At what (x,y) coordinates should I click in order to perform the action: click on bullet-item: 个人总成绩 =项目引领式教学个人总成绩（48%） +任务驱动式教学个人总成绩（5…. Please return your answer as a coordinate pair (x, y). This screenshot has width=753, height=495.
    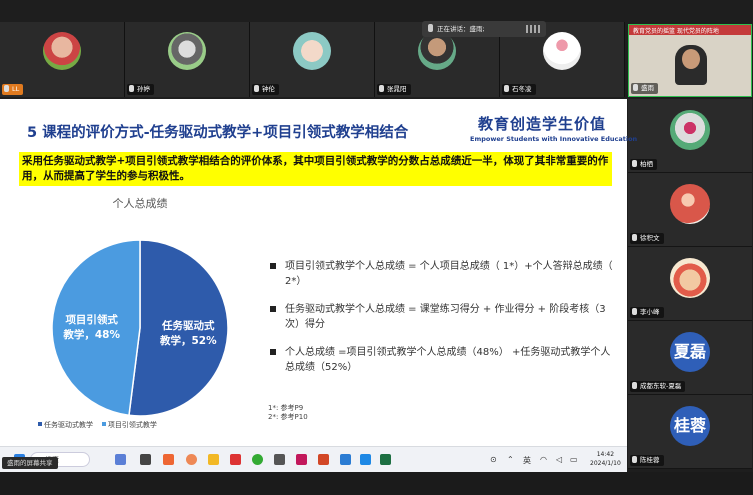
    Looking at the image, I should click on (442, 360).